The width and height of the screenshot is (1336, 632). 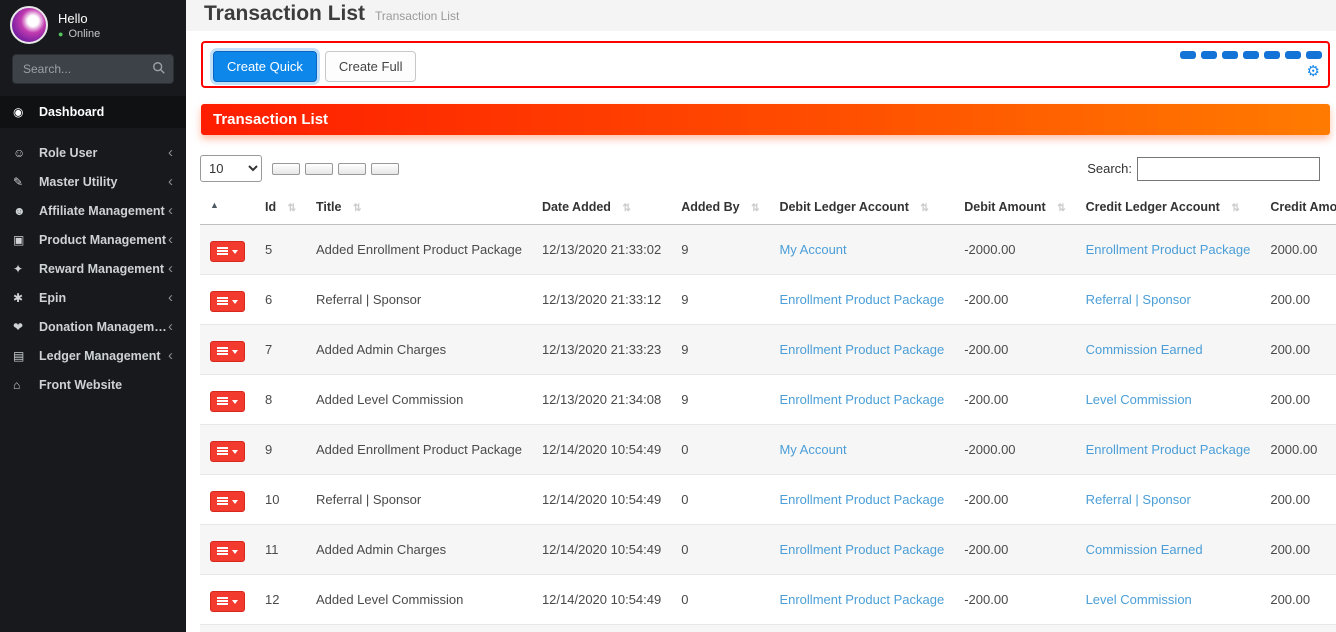 I want to click on ledger-badges, so click(x=1251, y=55).